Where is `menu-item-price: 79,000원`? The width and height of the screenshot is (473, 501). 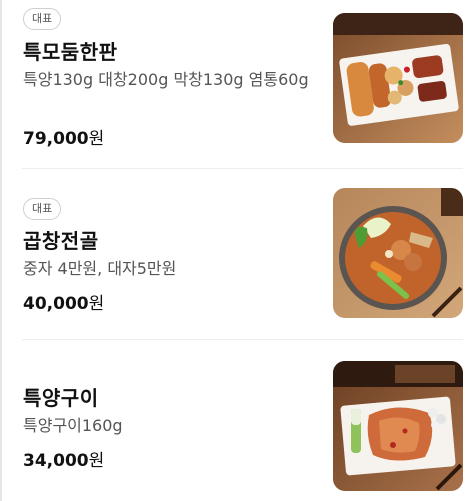
menu-item-price: 79,000원 is located at coordinates (63, 136).